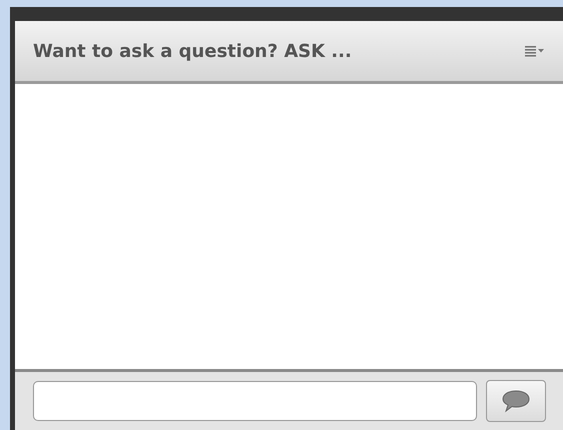  I want to click on send-button, so click(516, 401).